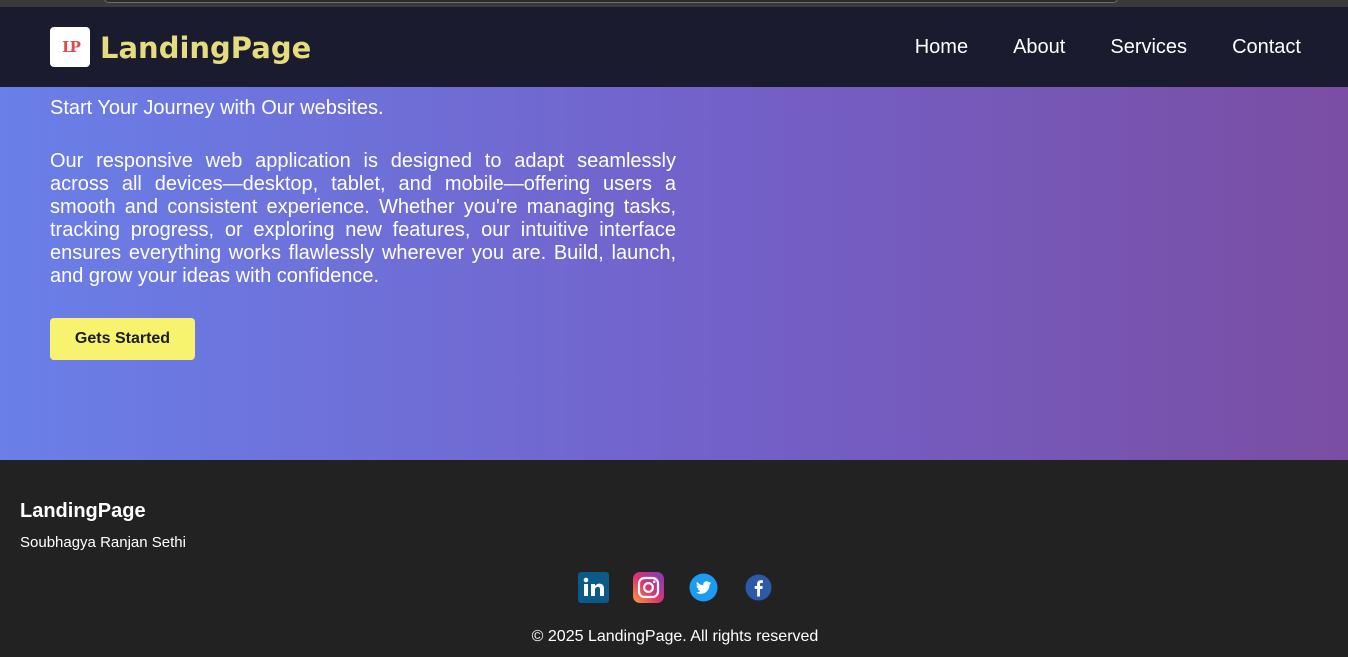 Image resolution: width=1348 pixels, height=657 pixels. I want to click on brand-name: LandingPage, so click(205, 48).